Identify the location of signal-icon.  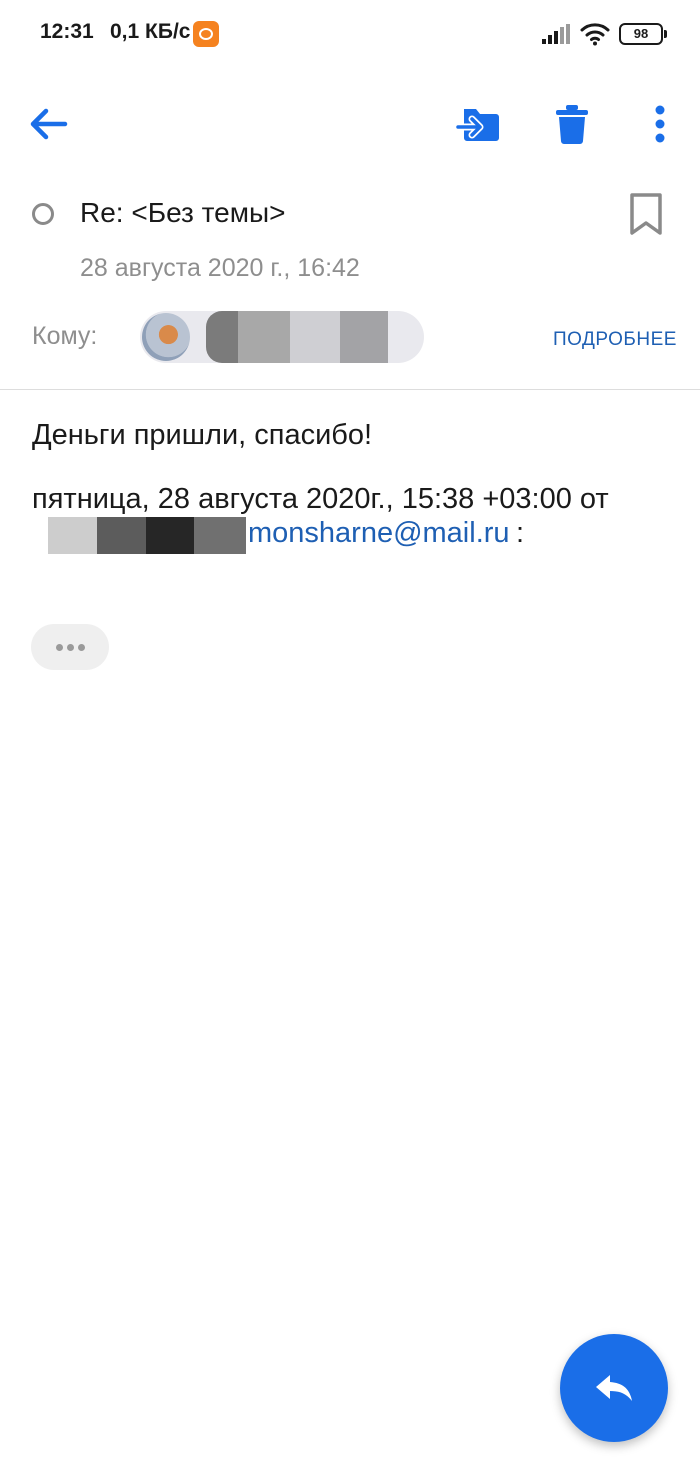
(556, 34).